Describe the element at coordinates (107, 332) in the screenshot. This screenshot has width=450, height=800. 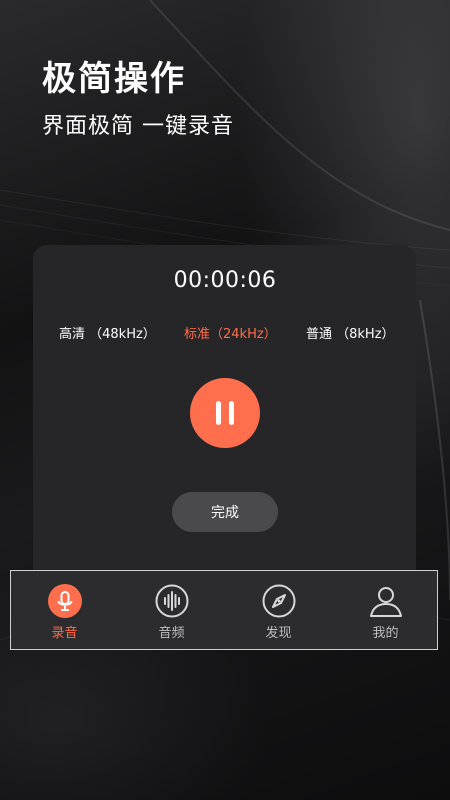
I see `quality-option-hd: 高清 （48kHz）` at that location.